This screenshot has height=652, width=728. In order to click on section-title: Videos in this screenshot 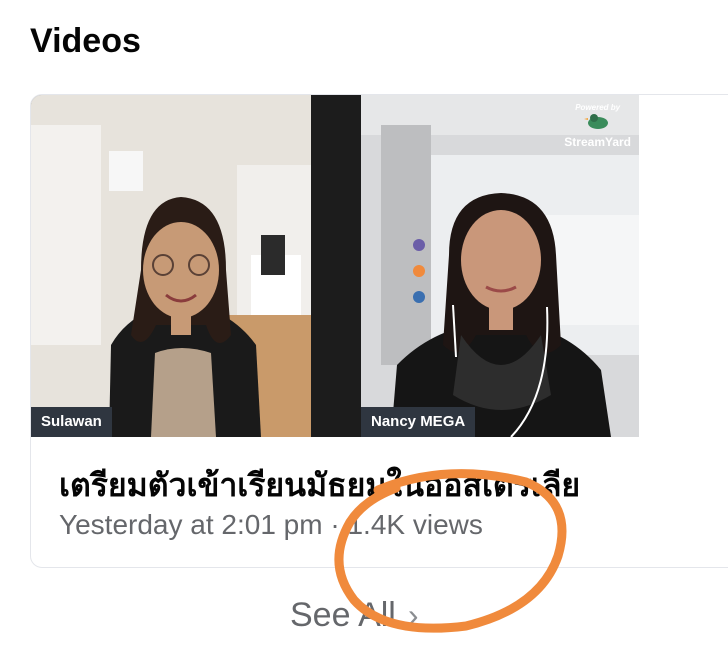, I will do `click(85, 41)`.